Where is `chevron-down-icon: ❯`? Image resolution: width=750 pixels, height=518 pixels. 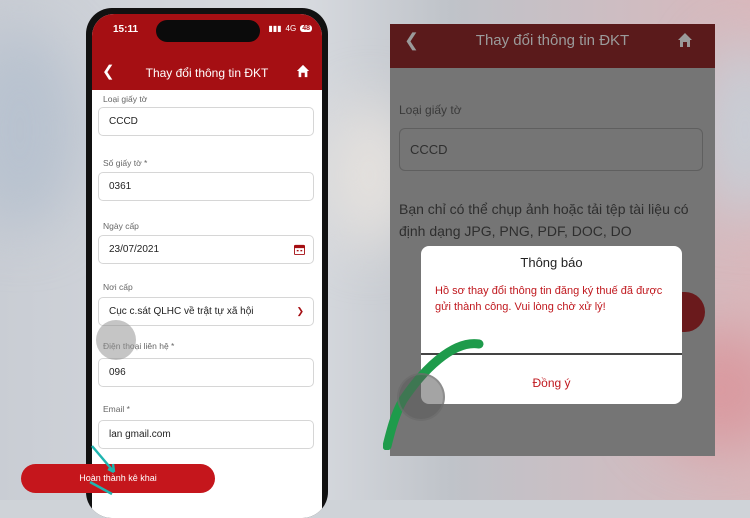
chevron-down-icon: ❯ is located at coordinates (300, 311).